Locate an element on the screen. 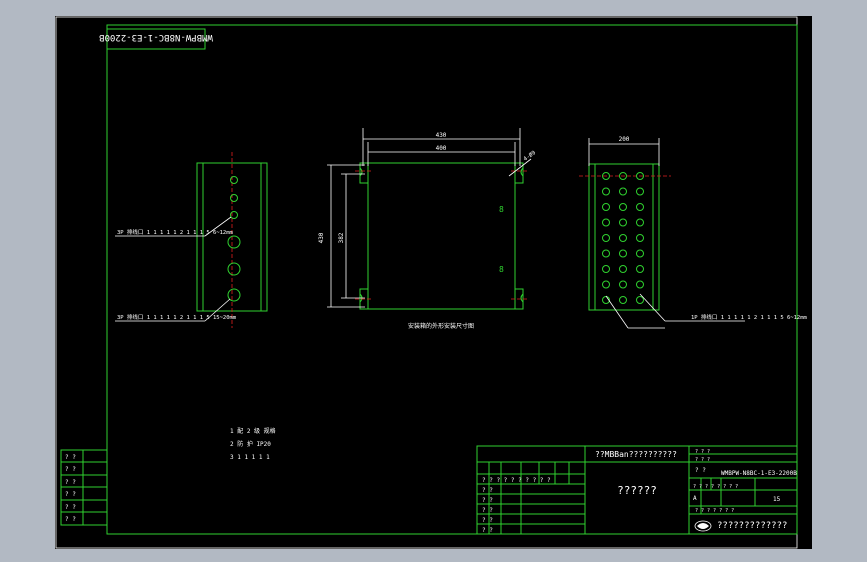 This screenshot has height=562, width=867. title-center-label: ?????? is located at coordinates (637, 490).